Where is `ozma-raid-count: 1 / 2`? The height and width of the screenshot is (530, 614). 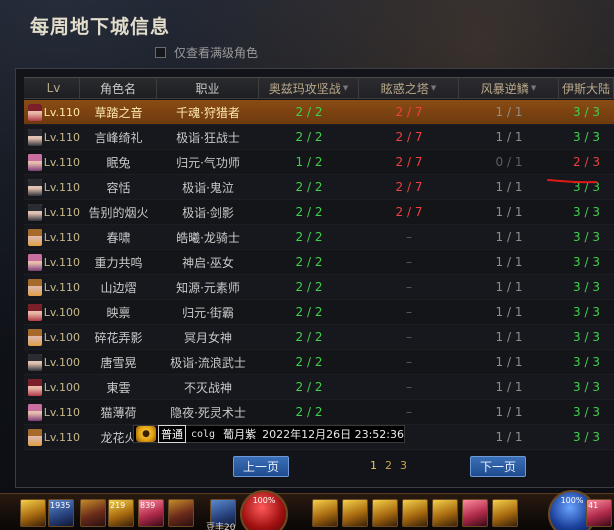 ozma-raid-count: 1 / 2 is located at coordinates (309, 162).